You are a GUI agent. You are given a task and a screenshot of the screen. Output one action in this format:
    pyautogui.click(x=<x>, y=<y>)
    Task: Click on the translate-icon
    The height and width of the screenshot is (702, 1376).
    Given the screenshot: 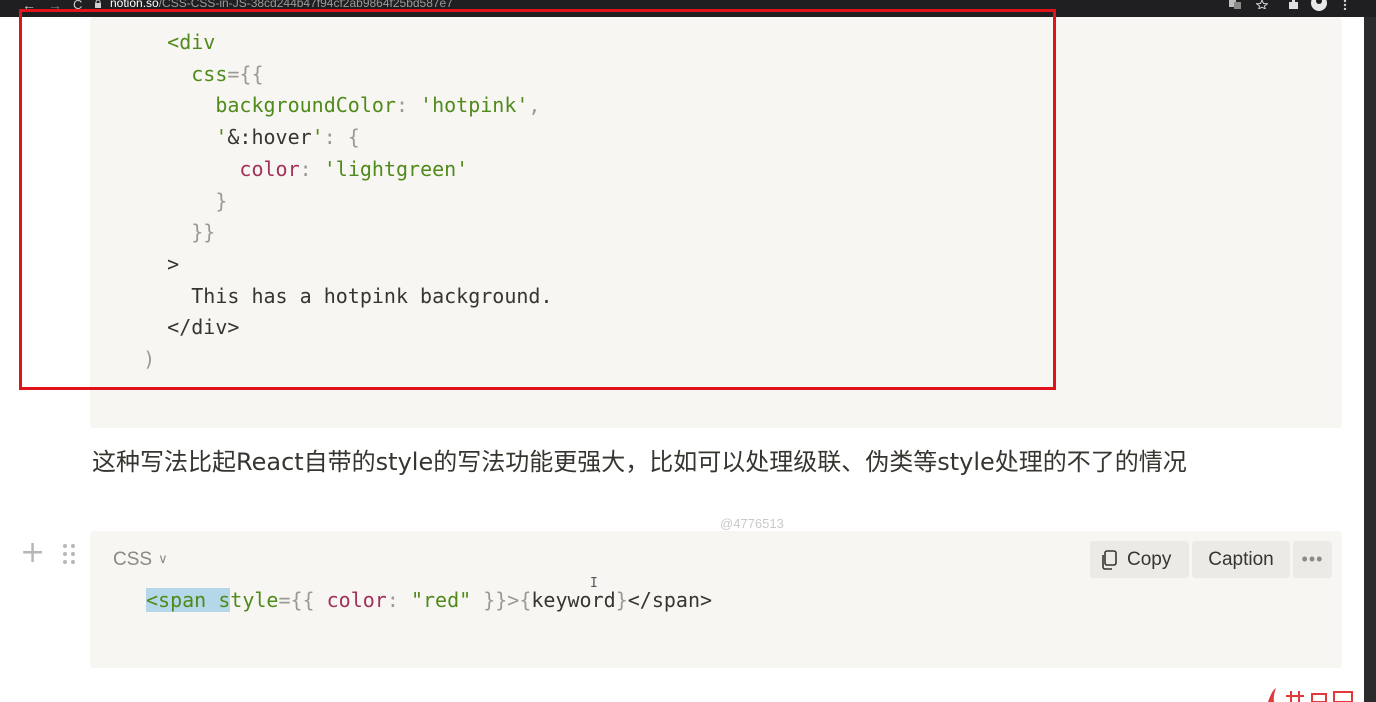 What is the action you would take?
    pyautogui.click(x=1235, y=4)
    